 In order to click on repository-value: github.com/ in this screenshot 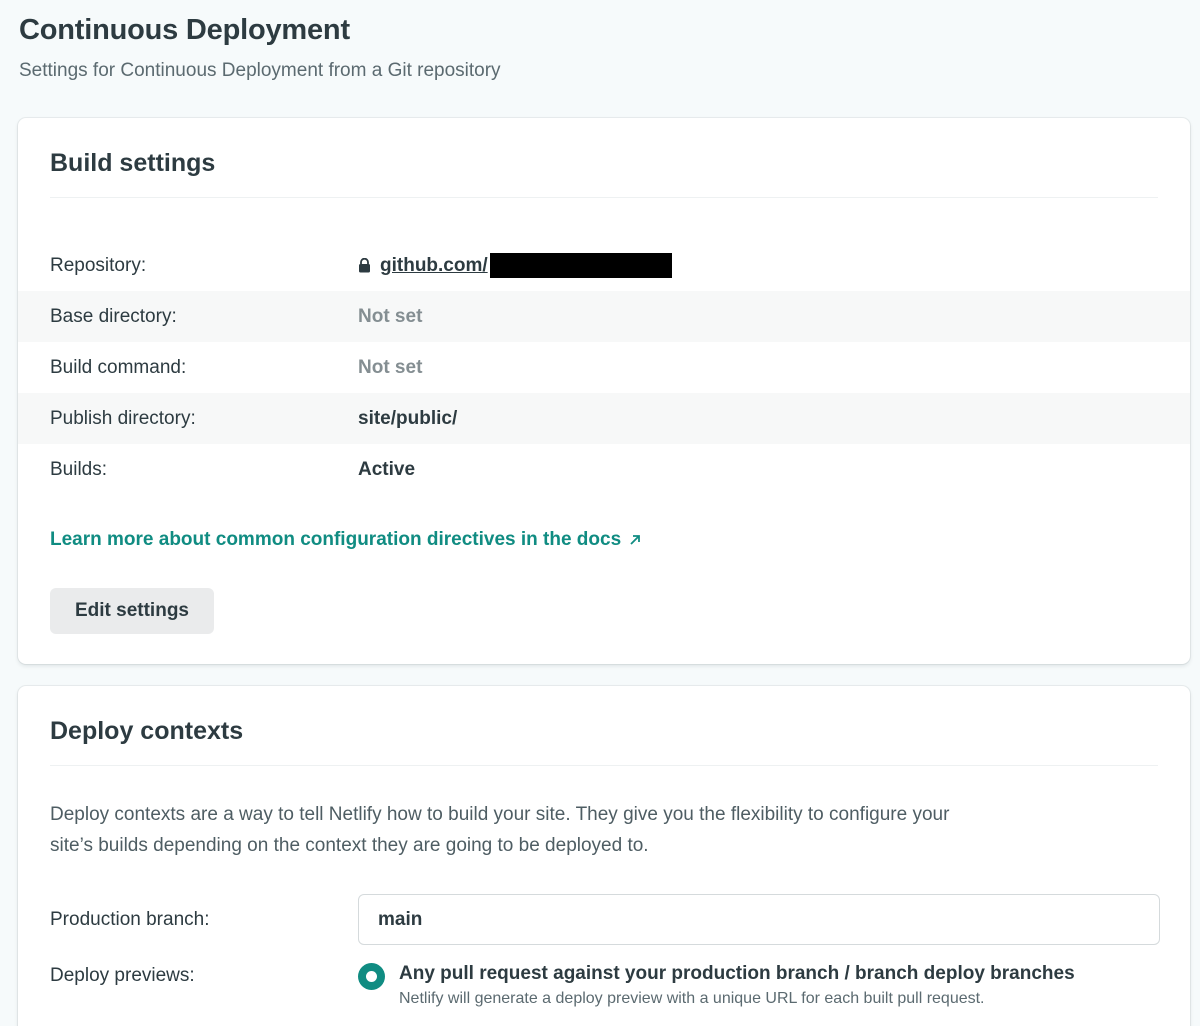, I will do `click(515, 265)`.